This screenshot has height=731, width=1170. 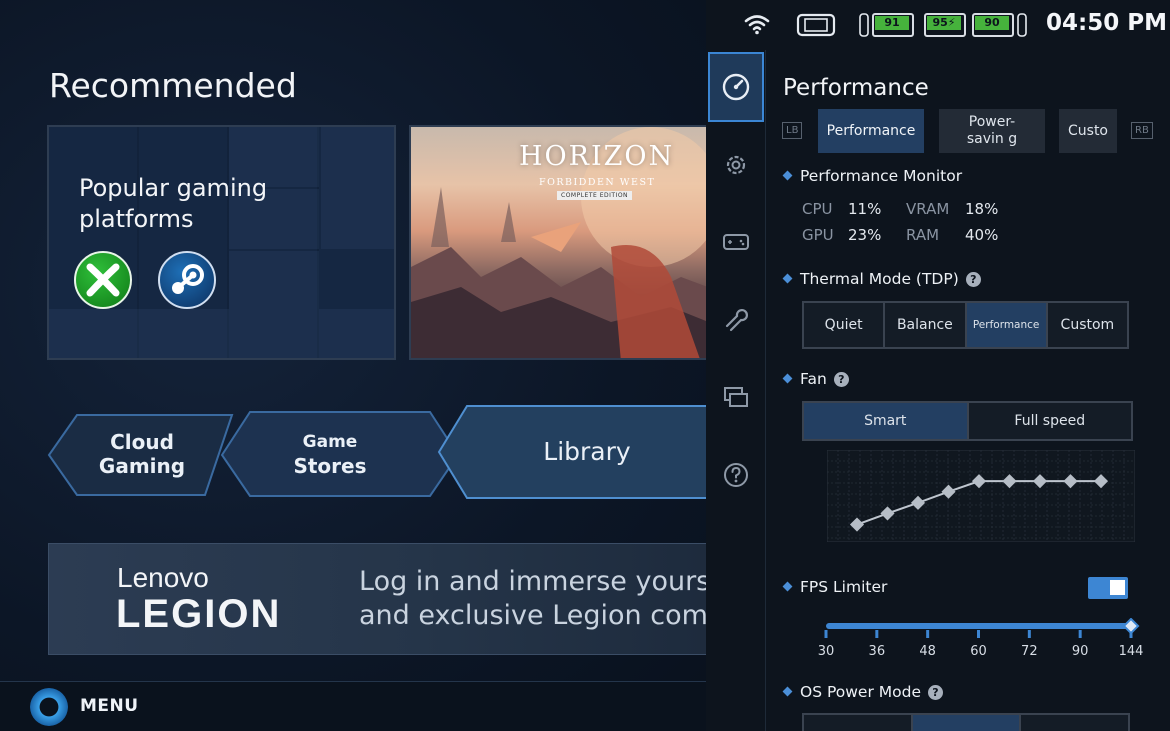 I want to click on fan-help-icon: ?, so click(x=841, y=379).